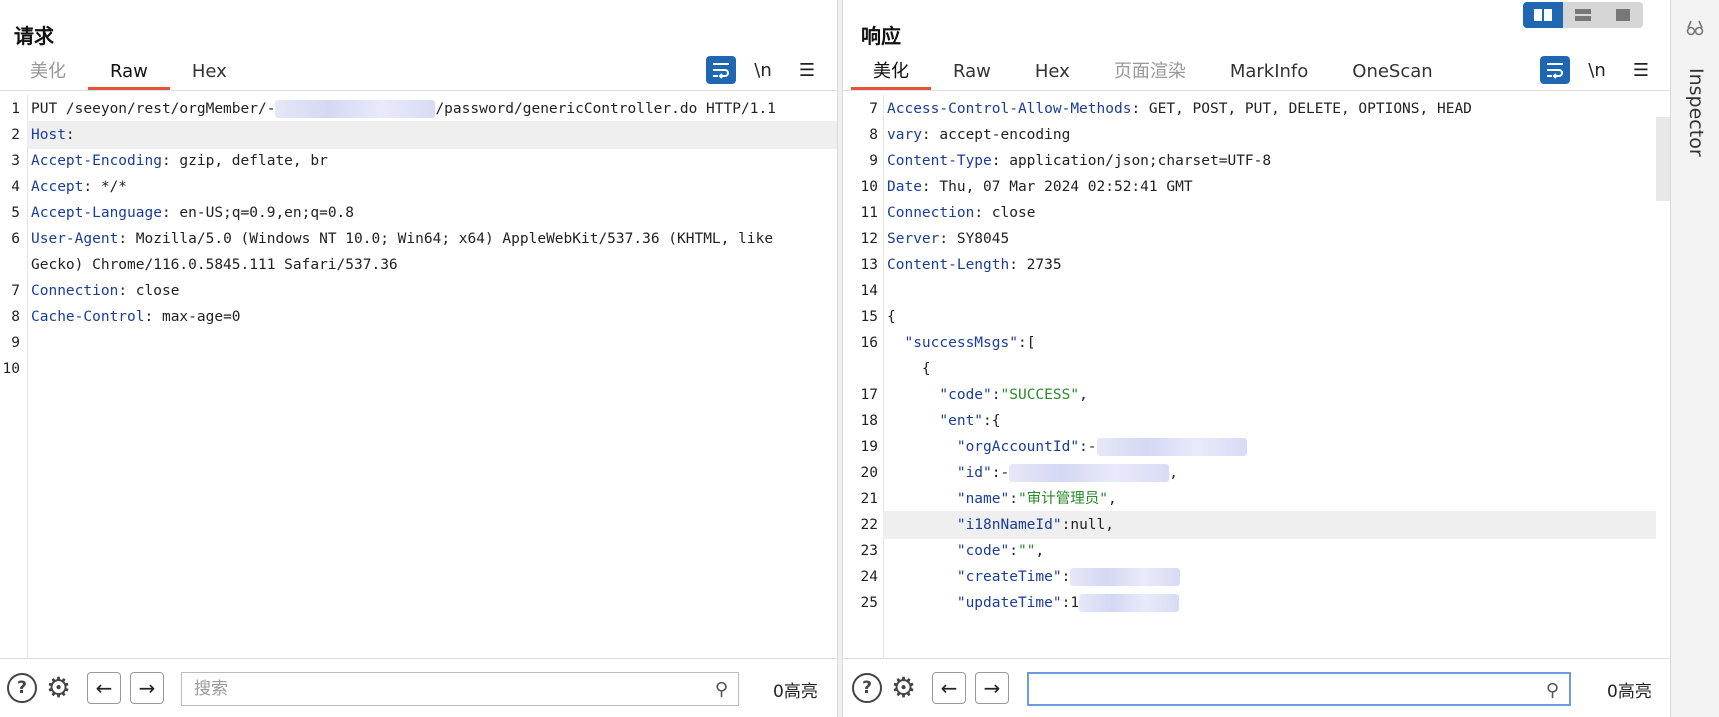 This screenshot has width=1719, height=717. Describe the element at coordinates (418, 317) in the screenshot. I see `code-line: 8 Cache-Control: max-age=0` at that location.